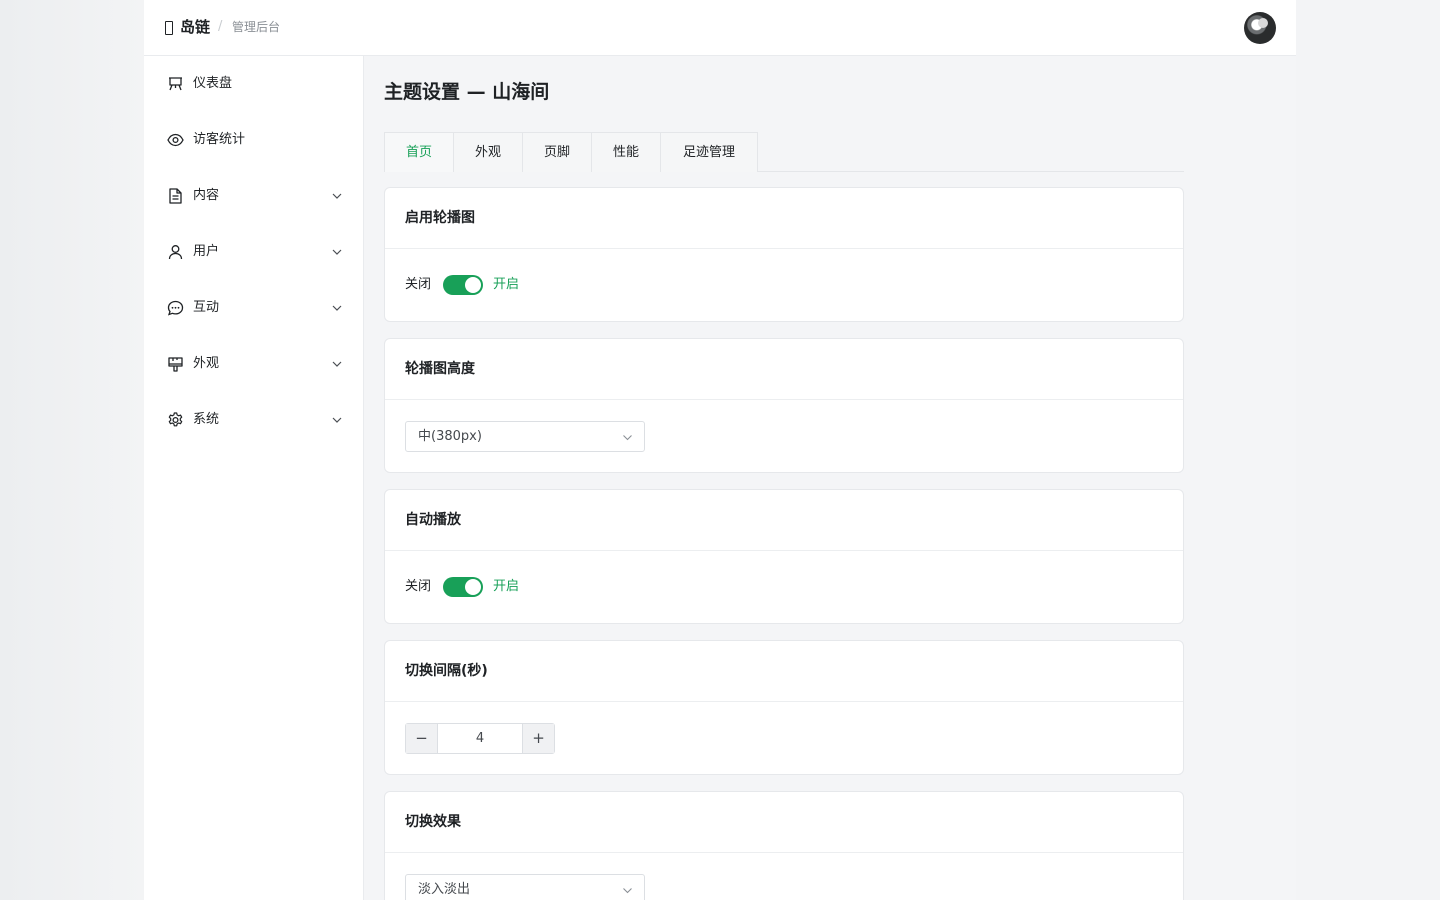 The height and width of the screenshot is (900, 1440). Describe the element at coordinates (175, 196) in the screenshot. I see `document-icon` at that location.